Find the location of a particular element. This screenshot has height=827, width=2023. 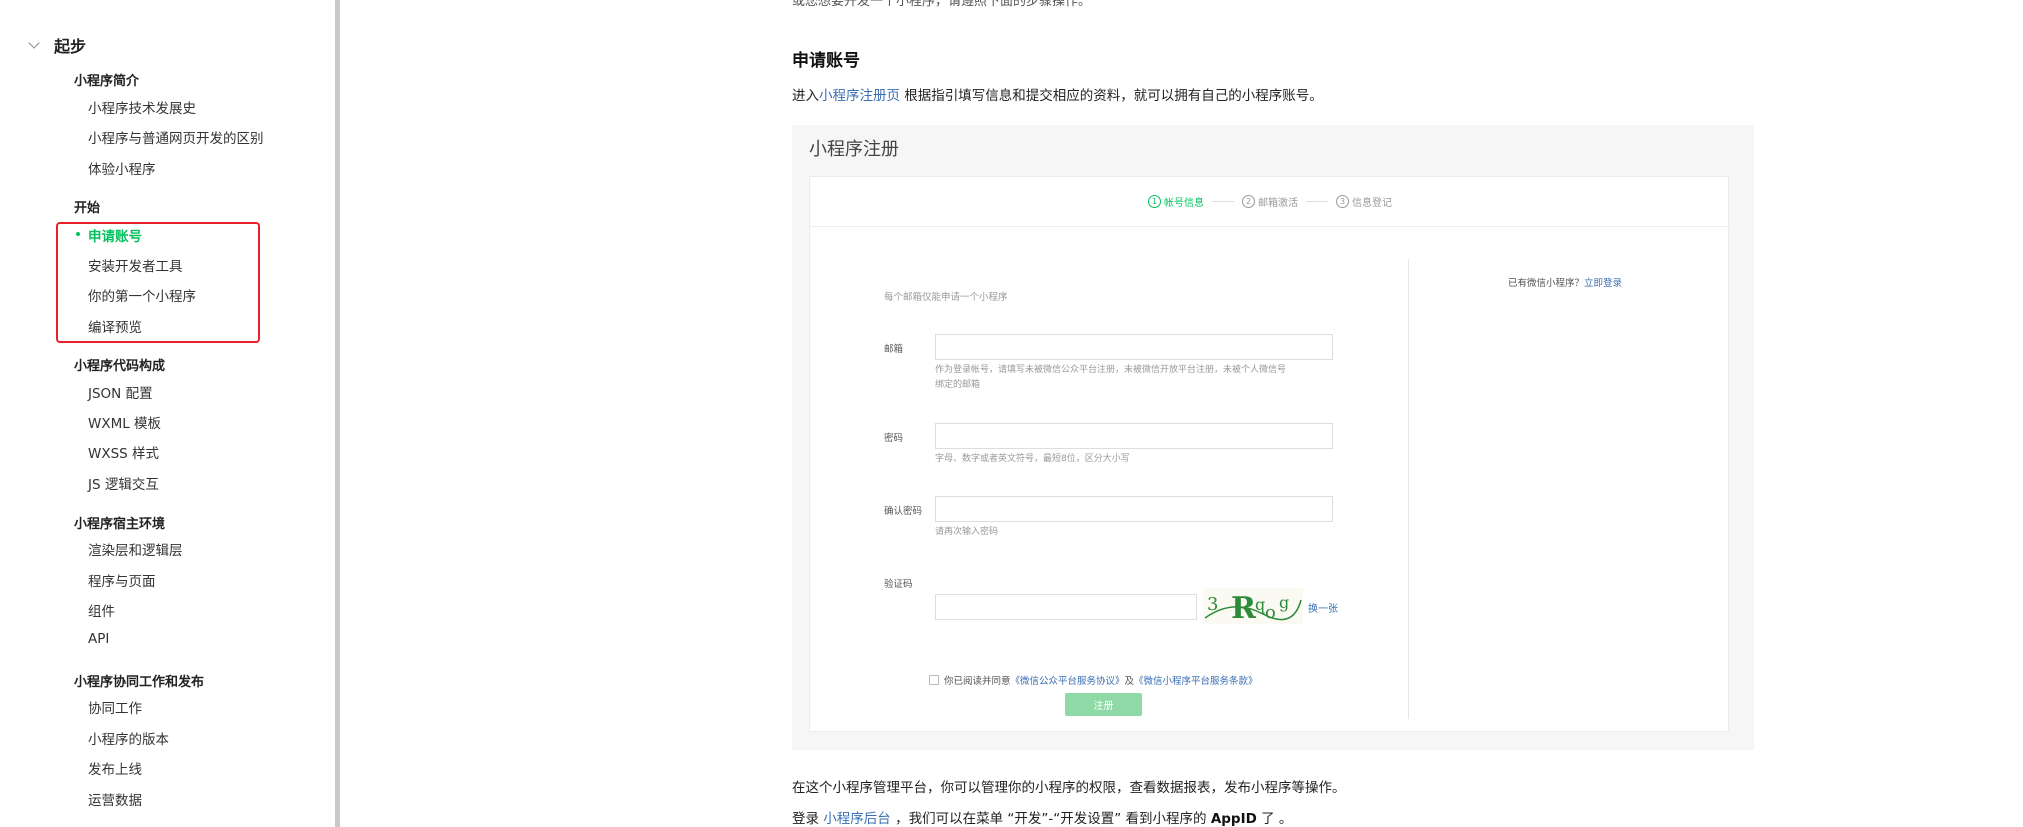

step-account-info: 1 帐号信息 is located at coordinates (1176, 201).